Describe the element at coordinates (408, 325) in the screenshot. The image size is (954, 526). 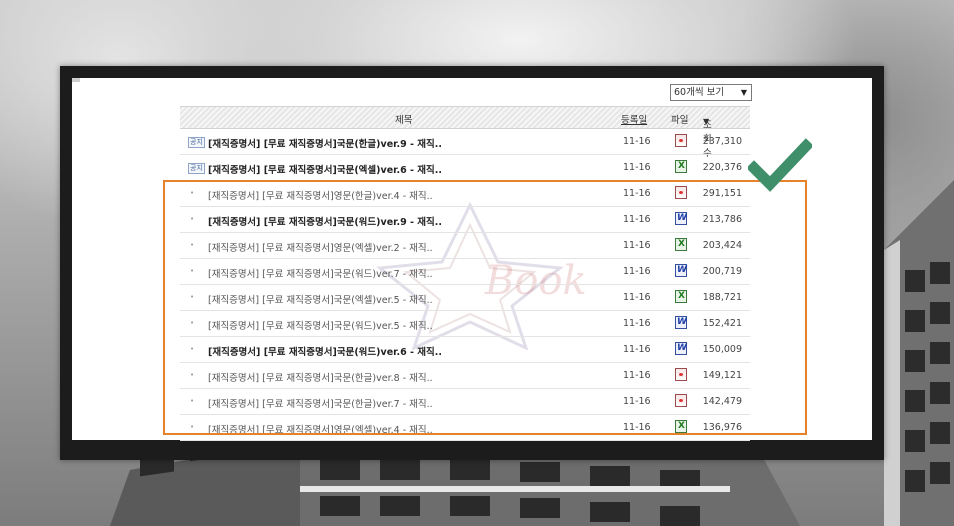
I see `post-title-link: [재직증명서] [무료 재직증명서]국문(워드)ver.5 - 재직..` at that location.